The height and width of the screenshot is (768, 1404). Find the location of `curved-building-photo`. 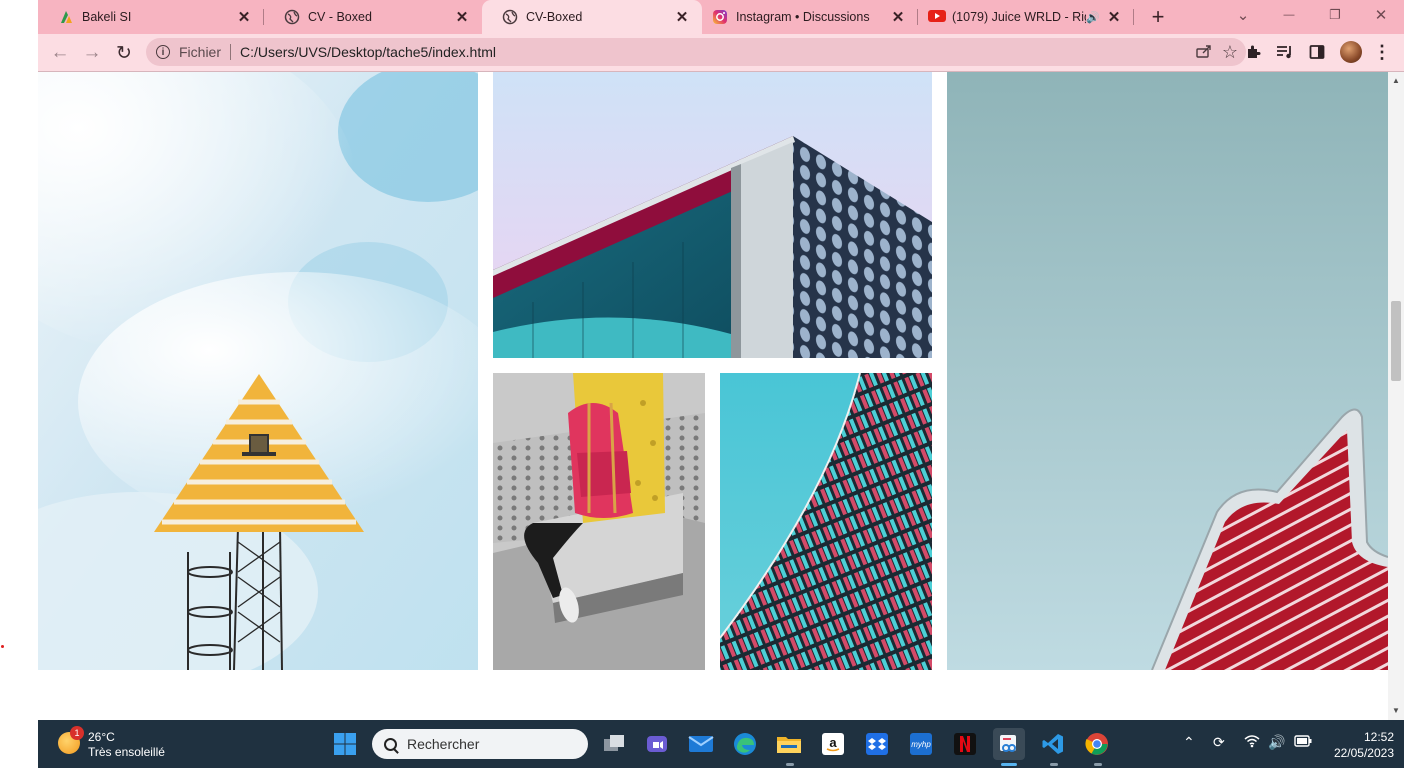

curved-building-photo is located at coordinates (826, 521).